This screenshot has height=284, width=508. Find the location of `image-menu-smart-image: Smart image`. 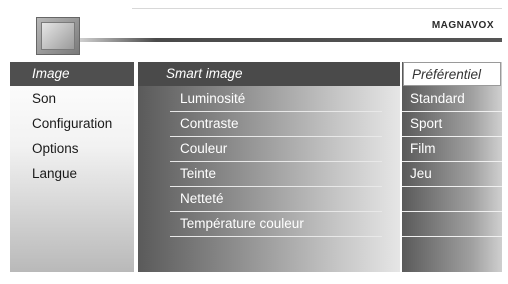

image-menu-smart-image: Smart image is located at coordinates (269, 74).